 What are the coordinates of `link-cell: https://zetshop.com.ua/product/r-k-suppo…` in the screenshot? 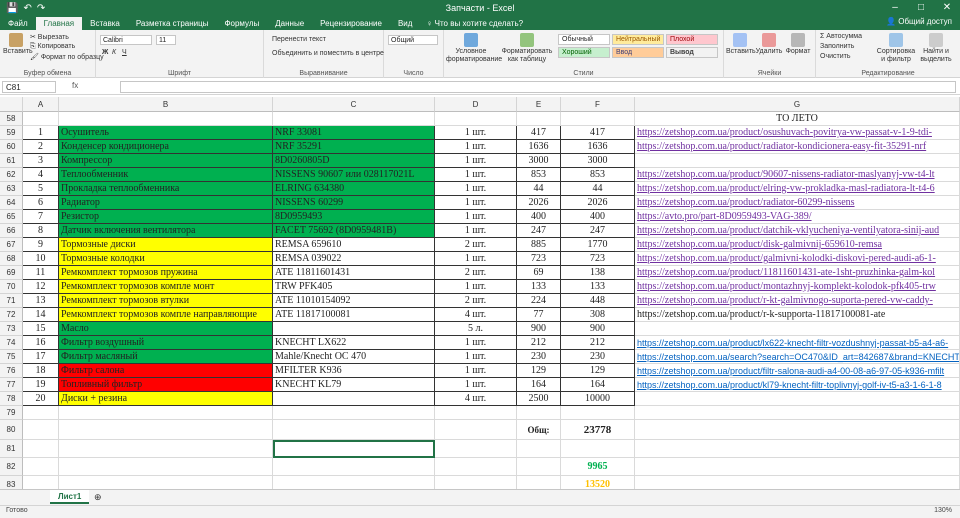 It's located at (797, 315).